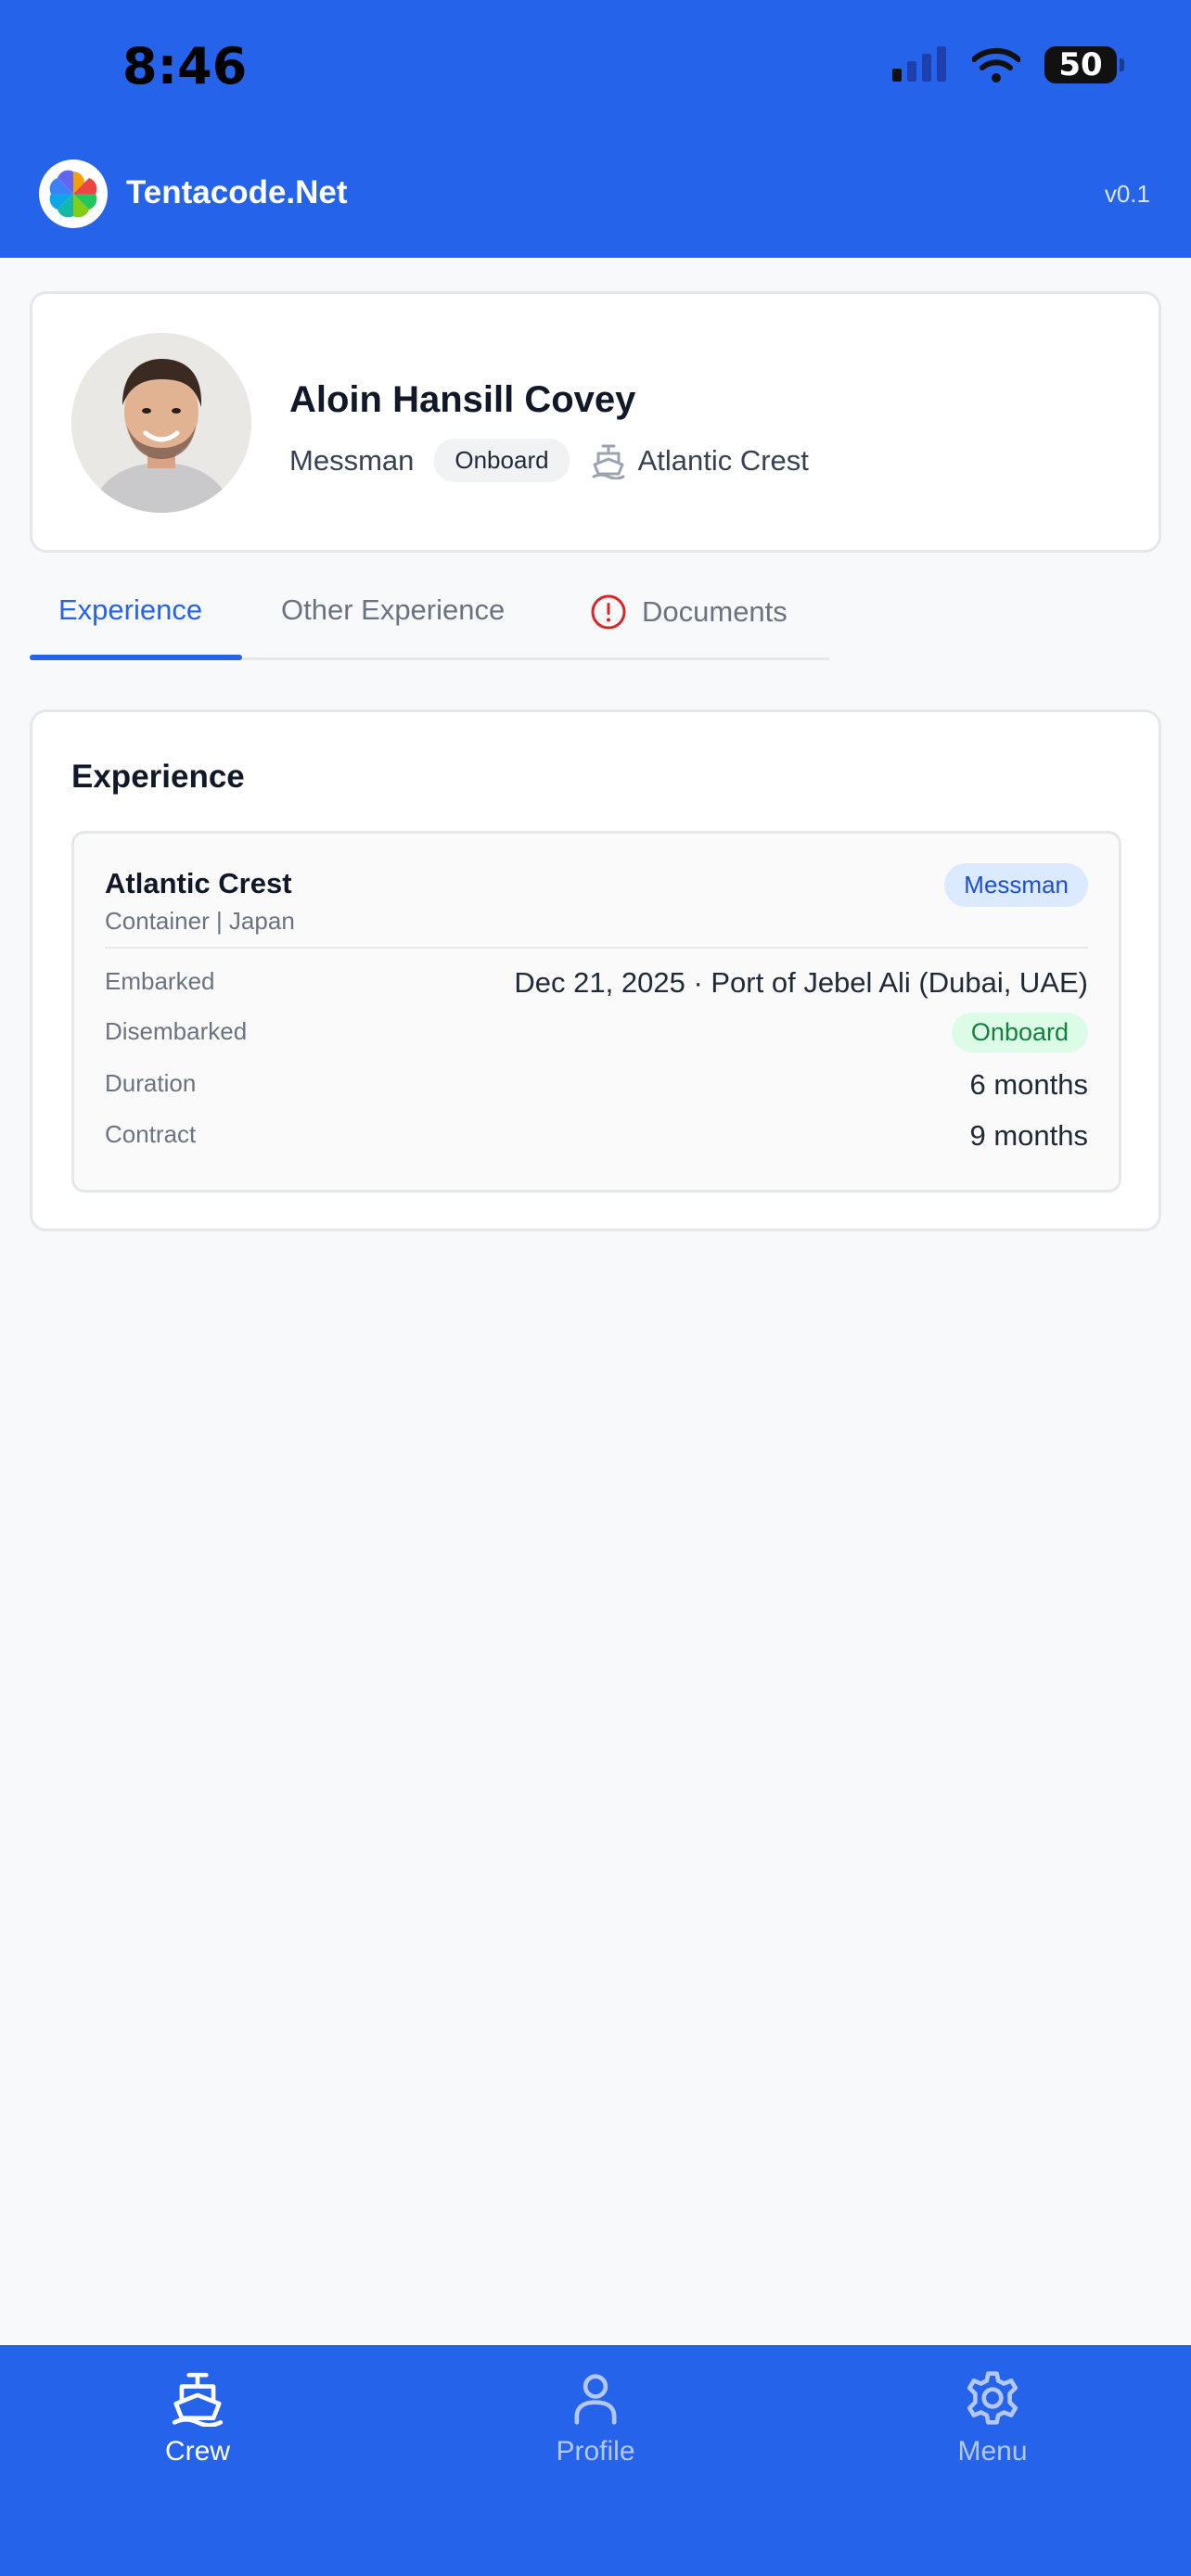 Image resolution: width=1191 pixels, height=2576 pixels. What do you see at coordinates (723, 460) in the screenshot?
I see `crew-vessel-name: Atlantic Crest` at bounding box center [723, 460].